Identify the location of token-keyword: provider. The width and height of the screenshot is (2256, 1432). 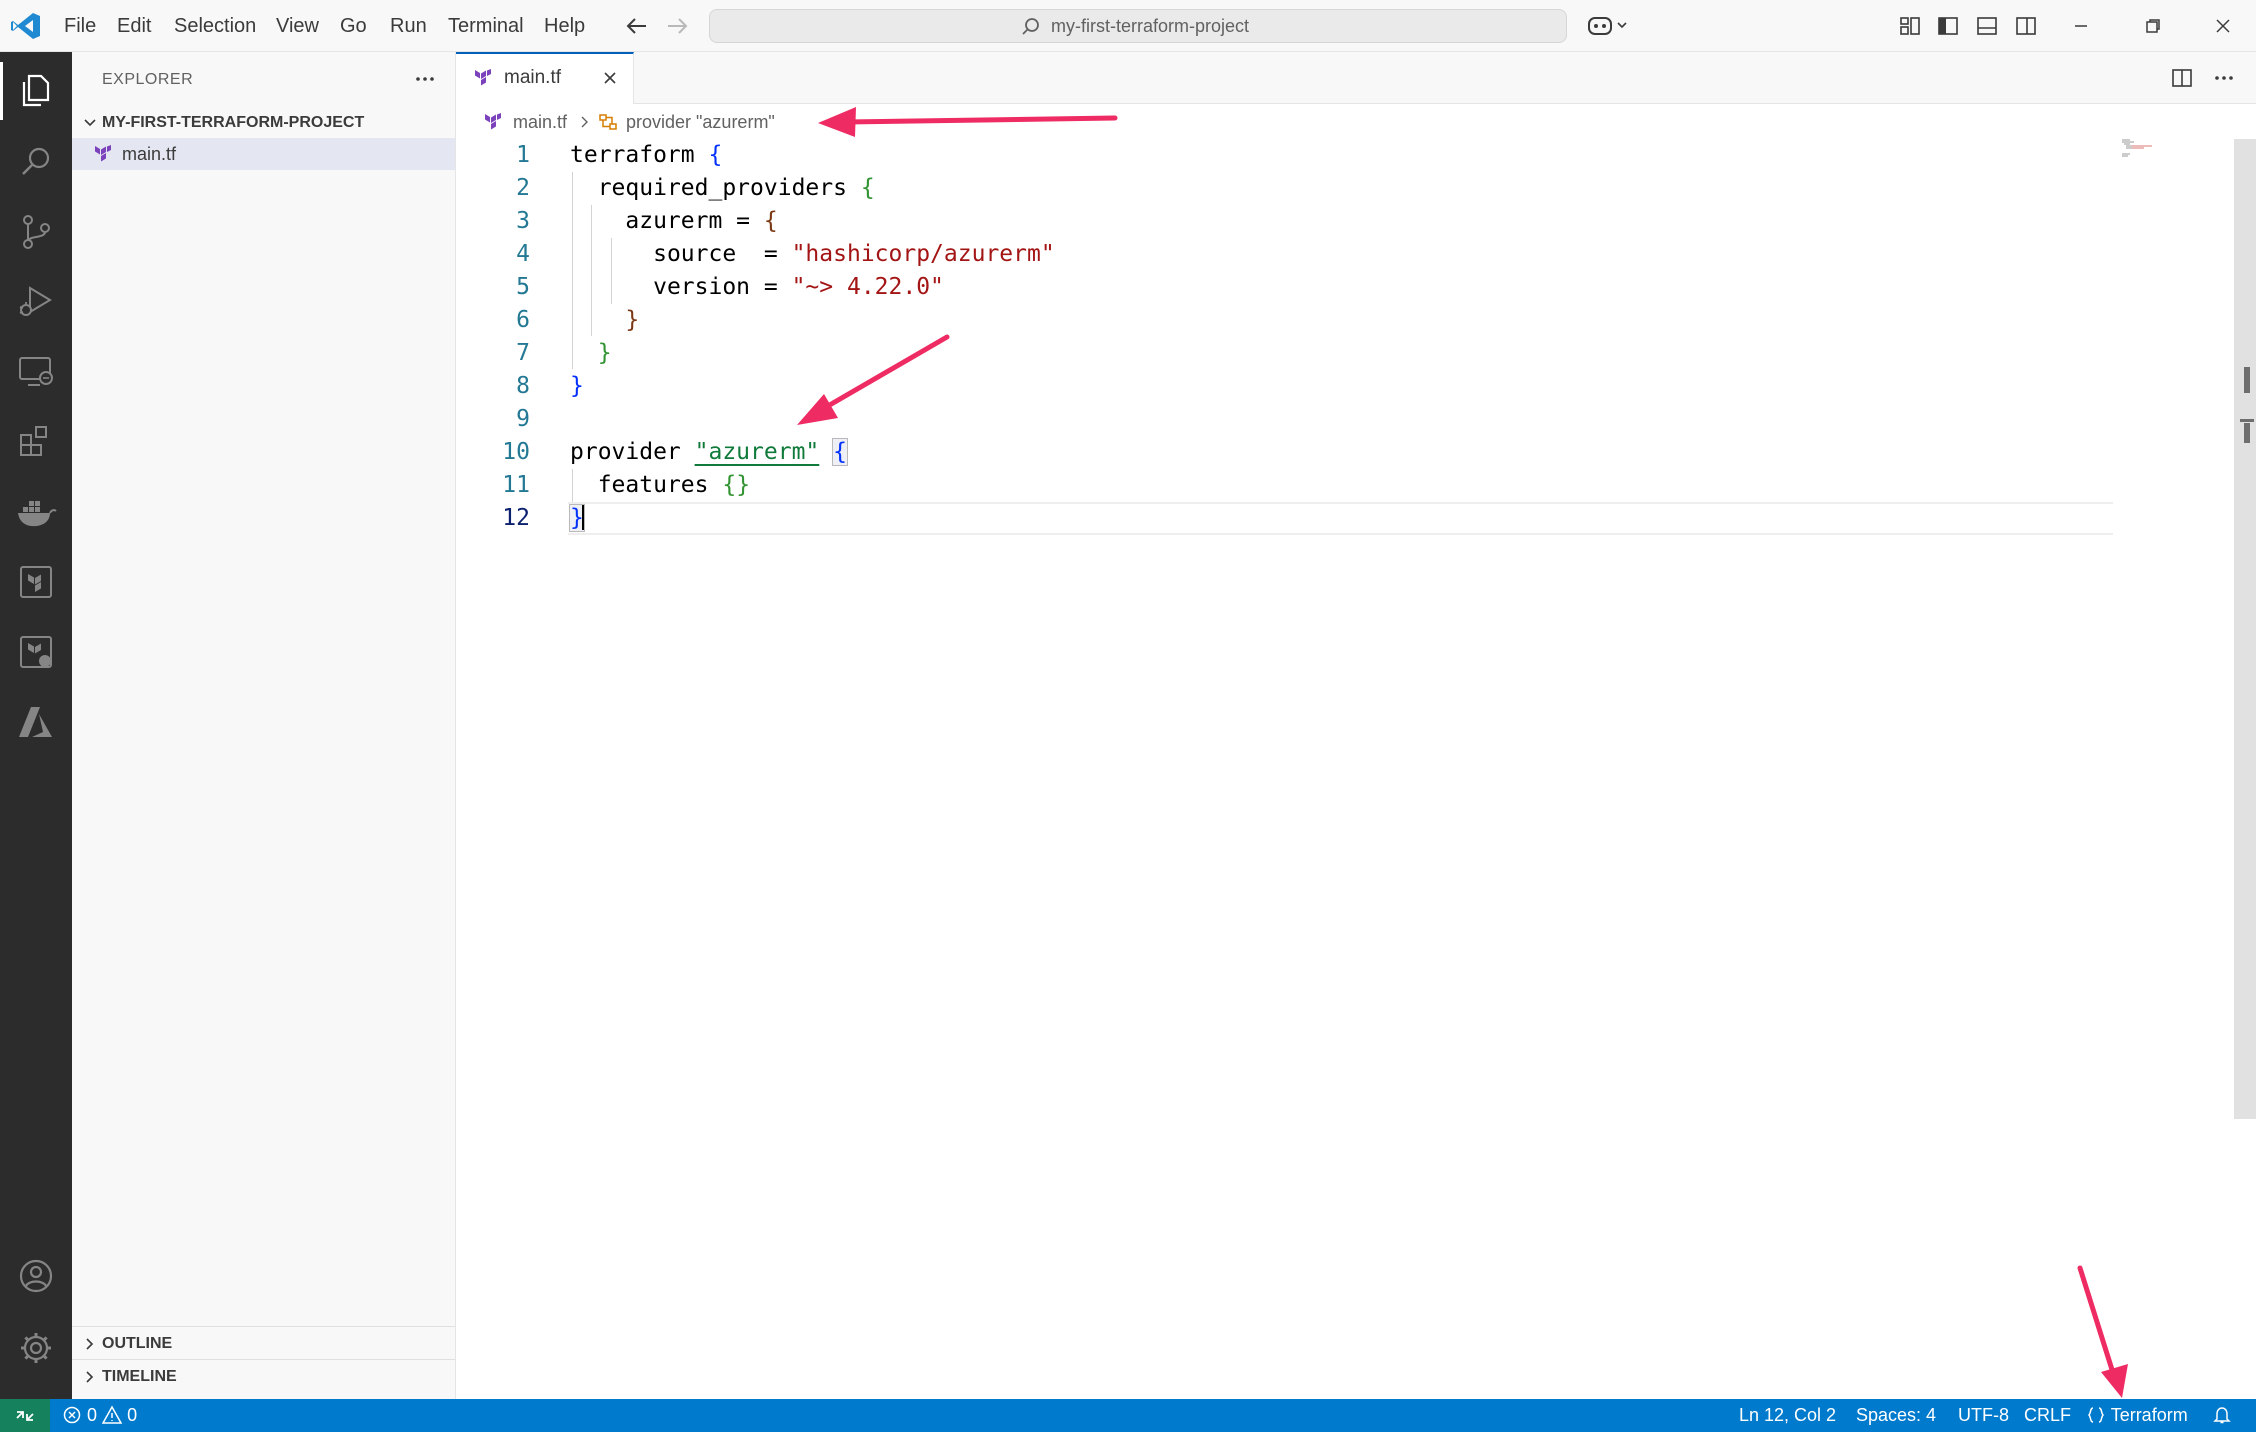
(625, 452).